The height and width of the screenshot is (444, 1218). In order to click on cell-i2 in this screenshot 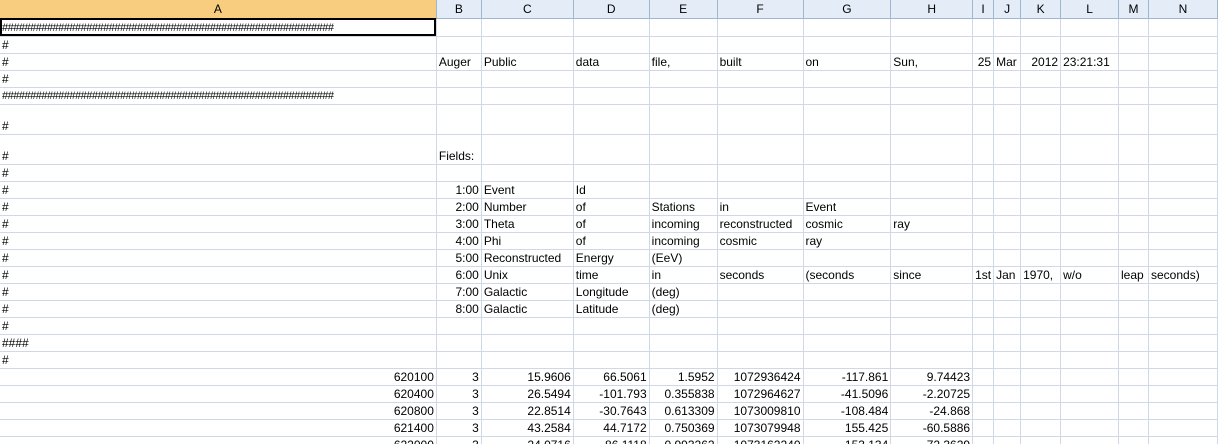, I will do `click(983, 45)`.